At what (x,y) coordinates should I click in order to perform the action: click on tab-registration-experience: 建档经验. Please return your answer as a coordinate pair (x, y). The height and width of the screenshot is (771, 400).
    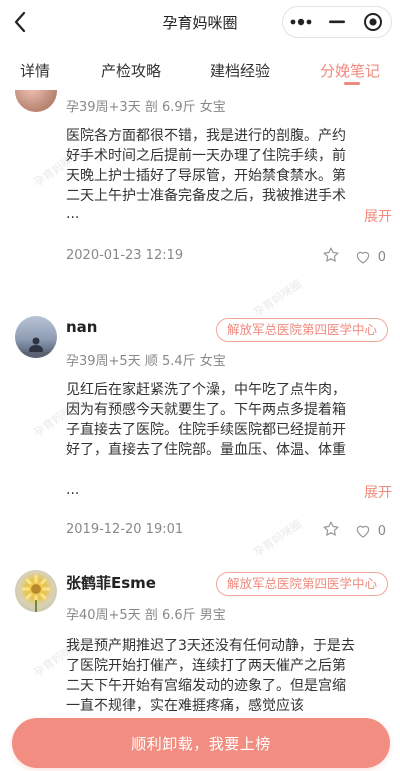
    Looking at the image, I should click on (240, 70).